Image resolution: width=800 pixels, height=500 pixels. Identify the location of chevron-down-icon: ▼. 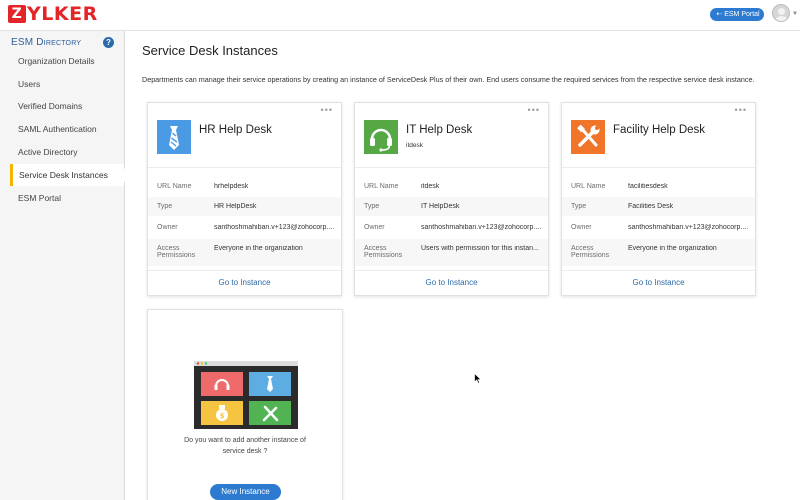
(795, 14).